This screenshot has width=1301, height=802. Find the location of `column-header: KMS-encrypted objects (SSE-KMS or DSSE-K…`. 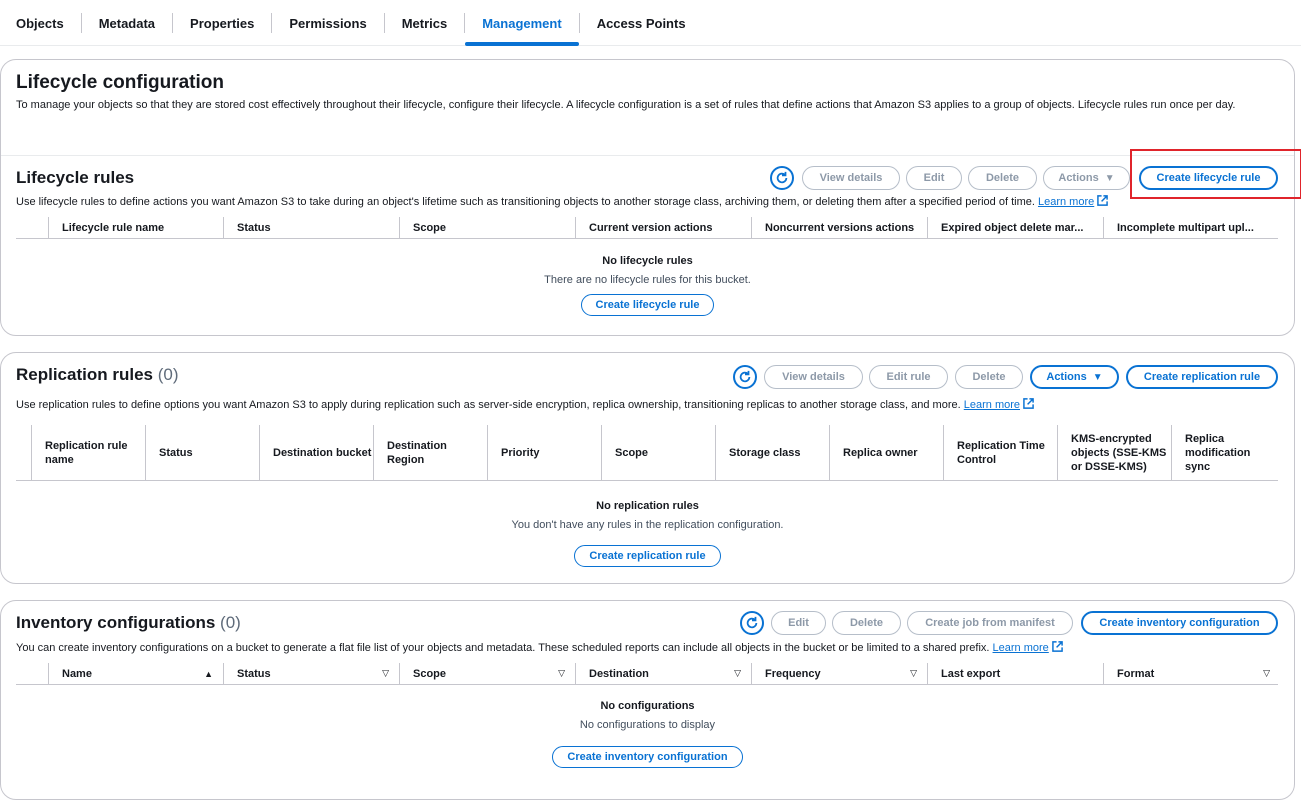

column-header: KMS-encrypted objects (SSE-KMS or DSSE-K… is located at coordinates (1114, 452).